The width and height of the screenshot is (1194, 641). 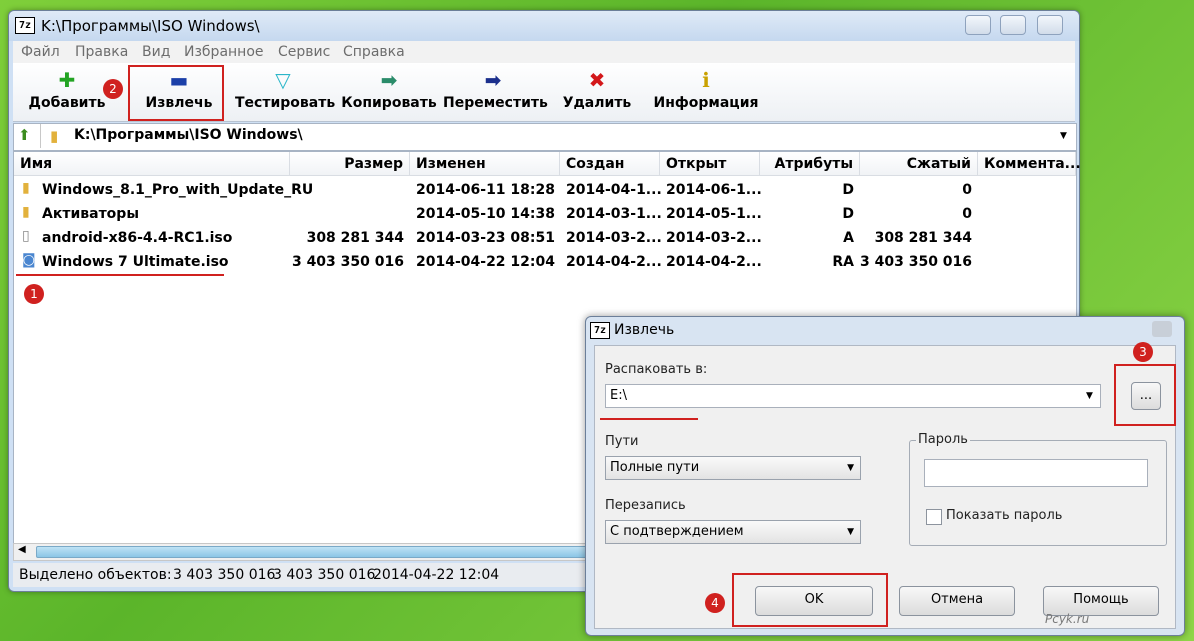 I want to click on plus-icon: ✚, so click(x=67, y=80).